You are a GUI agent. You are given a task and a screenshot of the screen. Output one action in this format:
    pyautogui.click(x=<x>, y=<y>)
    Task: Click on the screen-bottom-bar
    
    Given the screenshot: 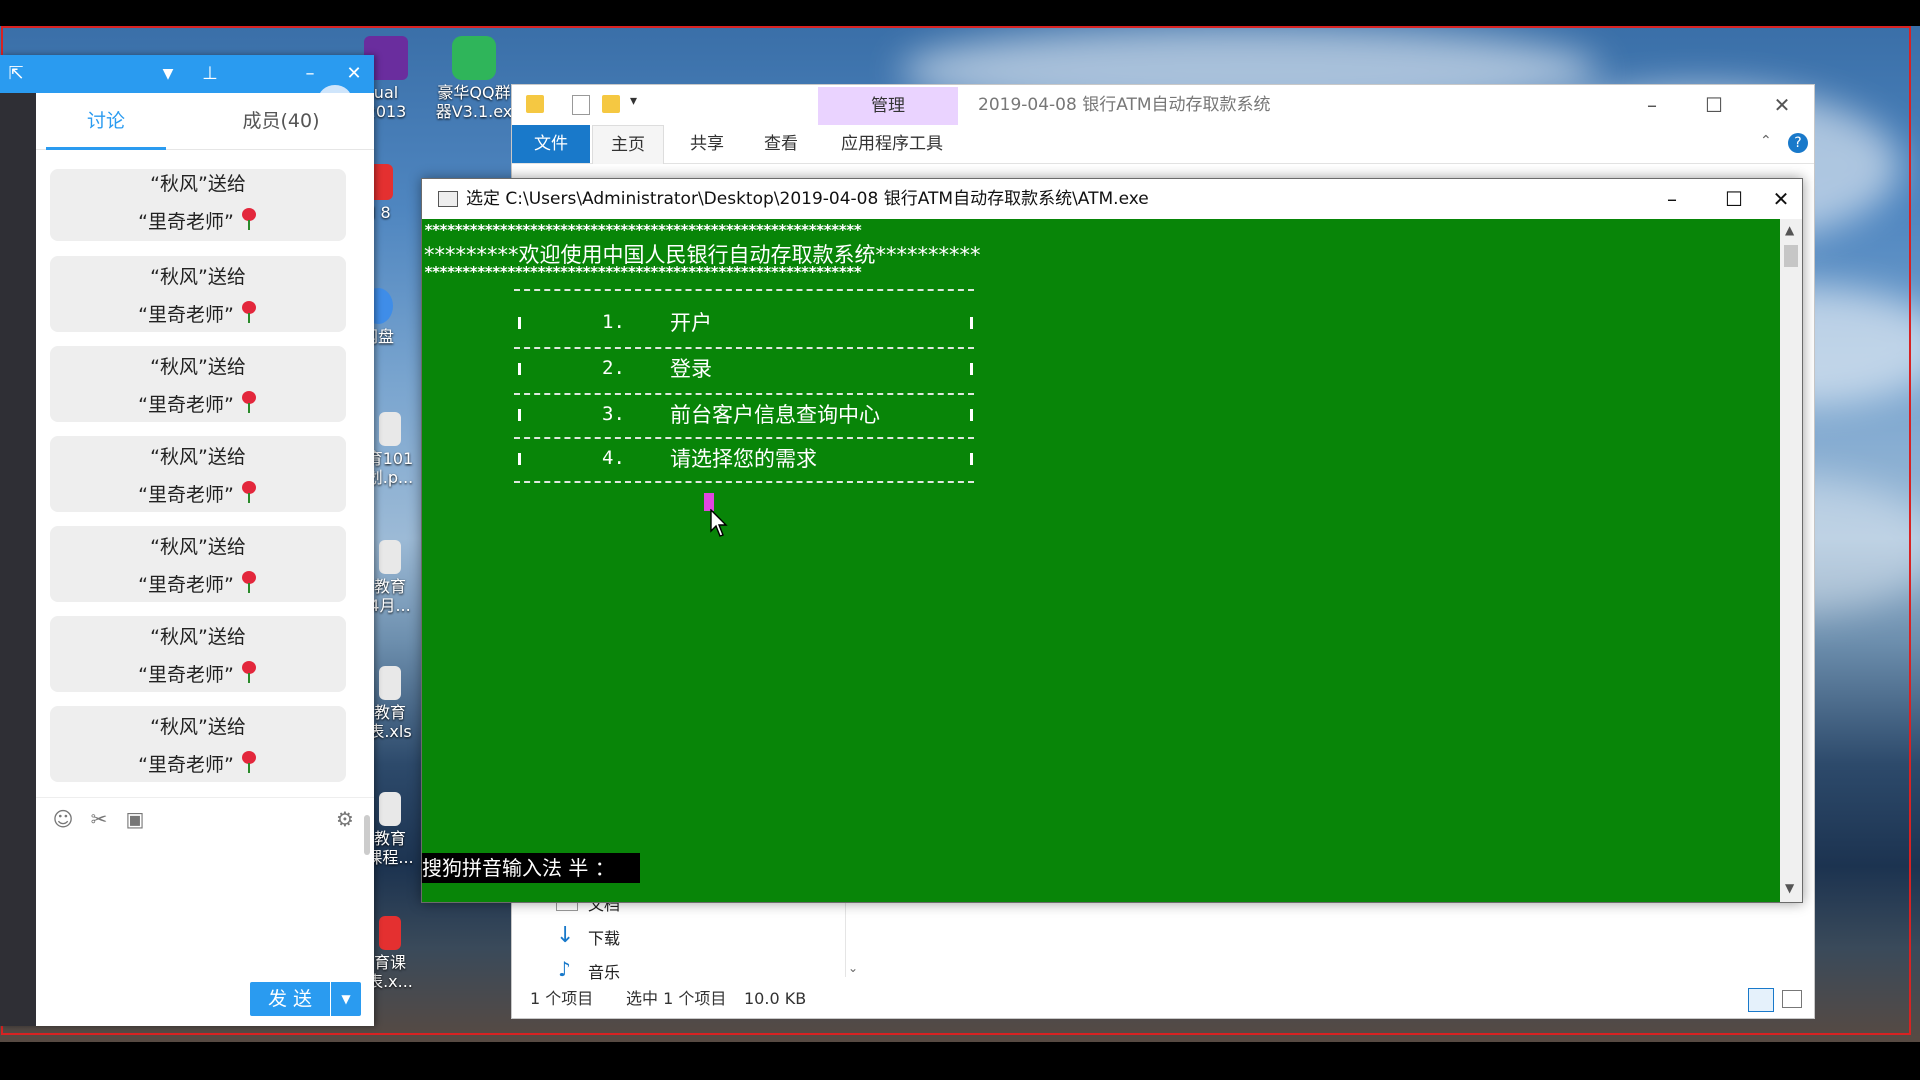 What is the action you would take?
    pyautogui.click(x=960, y=1061)
    